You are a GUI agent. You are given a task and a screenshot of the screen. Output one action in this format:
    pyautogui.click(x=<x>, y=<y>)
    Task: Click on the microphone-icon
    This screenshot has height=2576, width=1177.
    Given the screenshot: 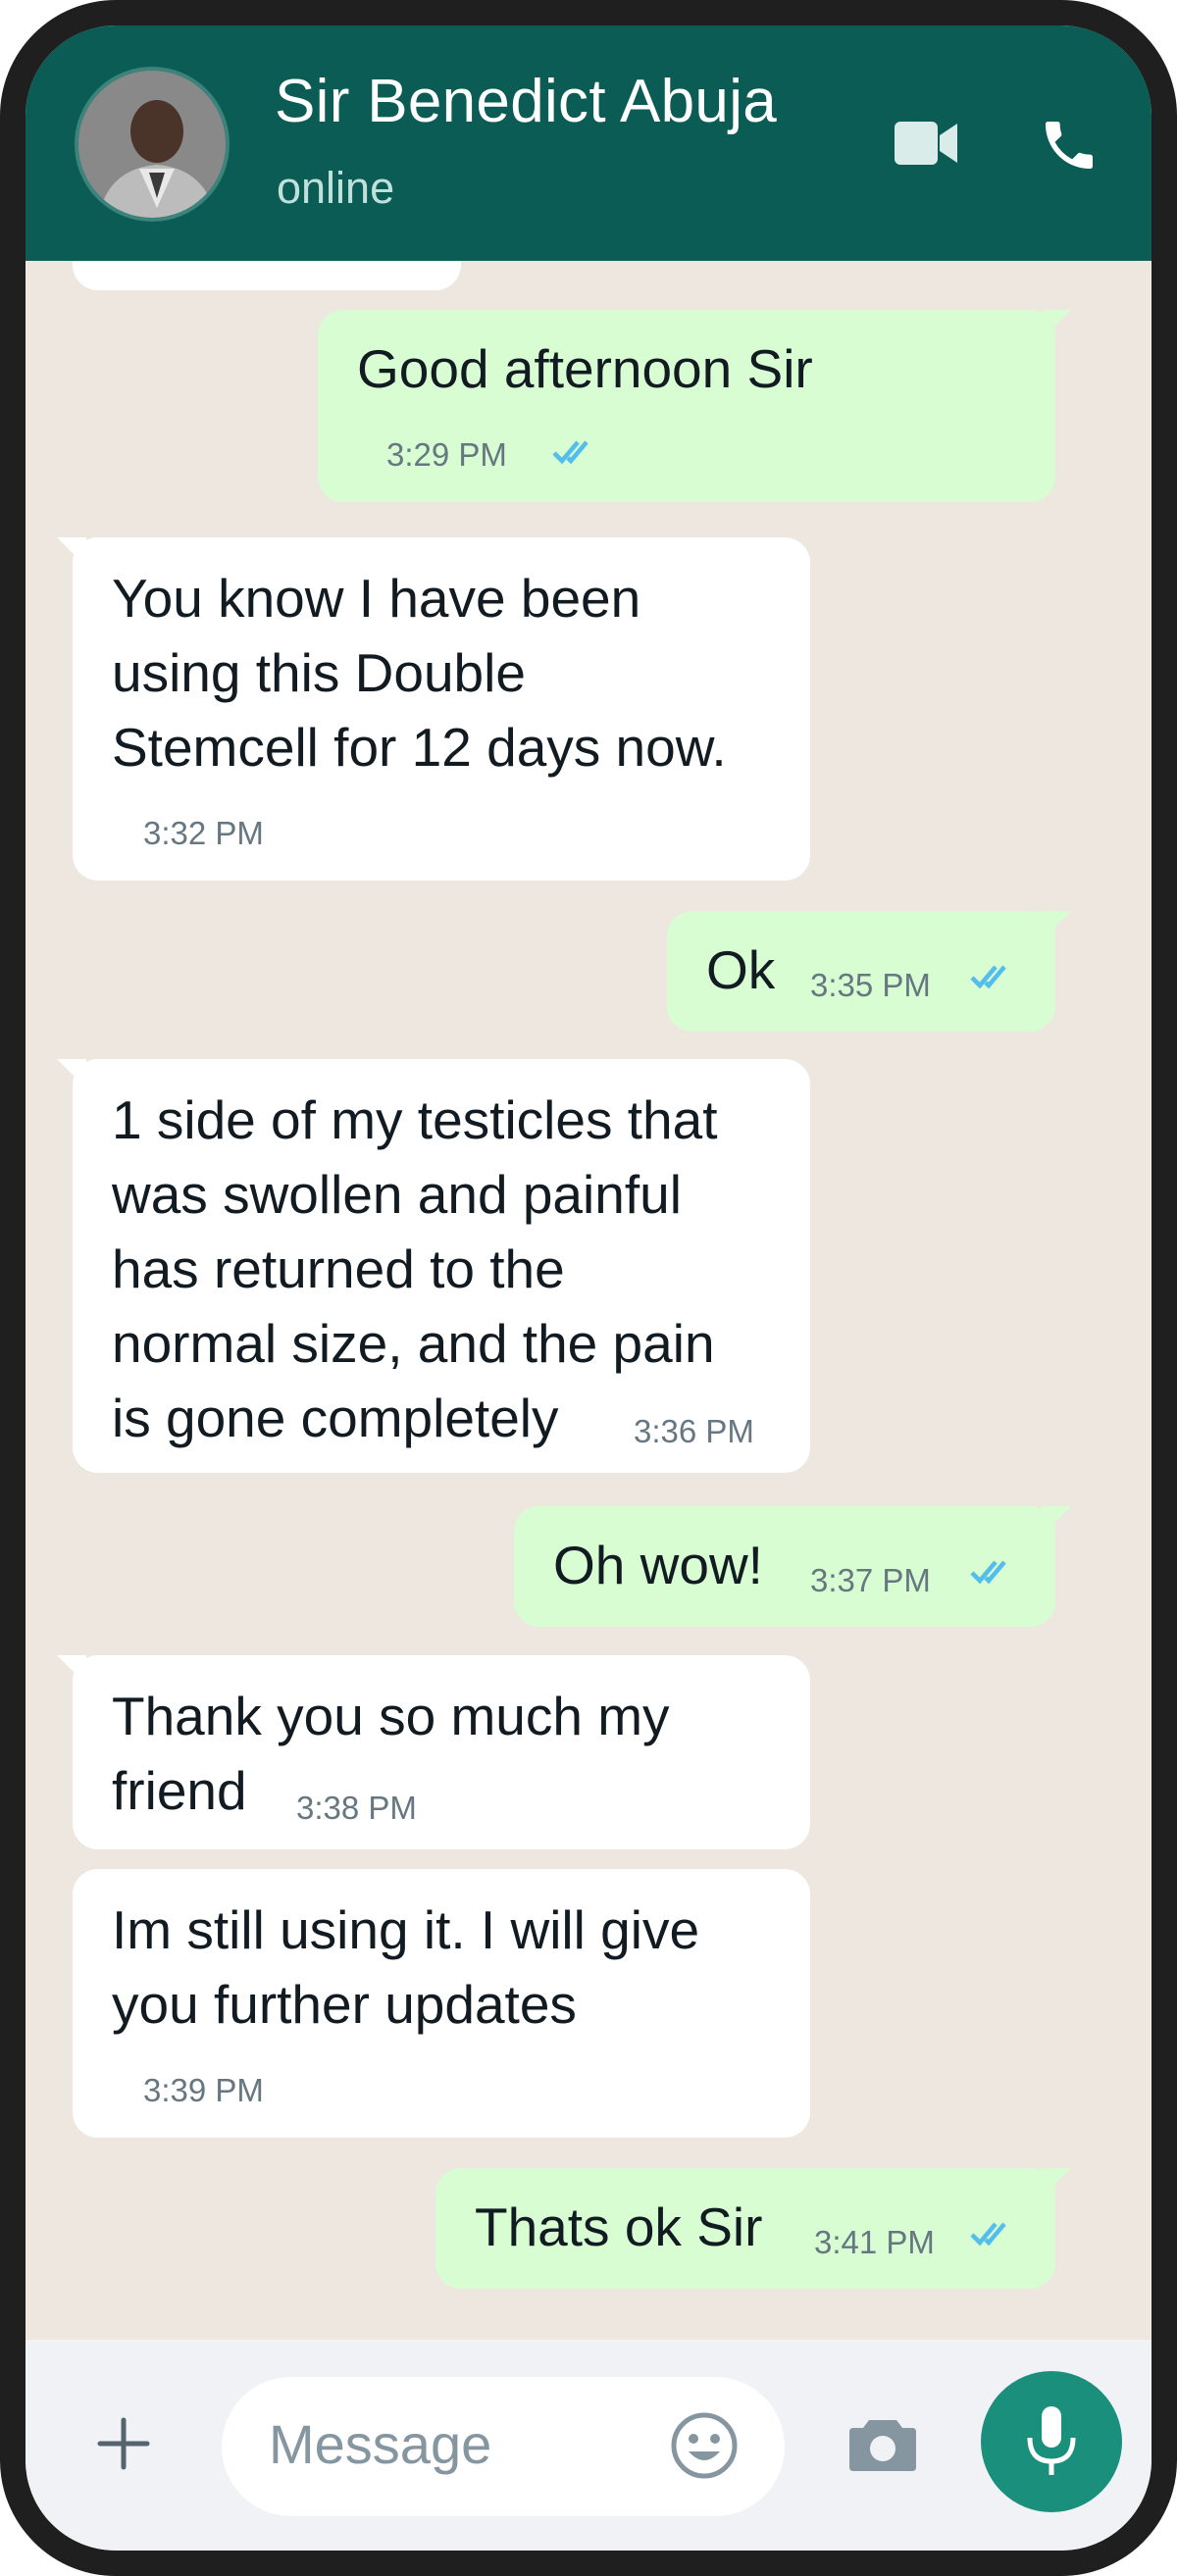 What is the action you would take?
    pyautogui.click(x=1051, y=2440)
    